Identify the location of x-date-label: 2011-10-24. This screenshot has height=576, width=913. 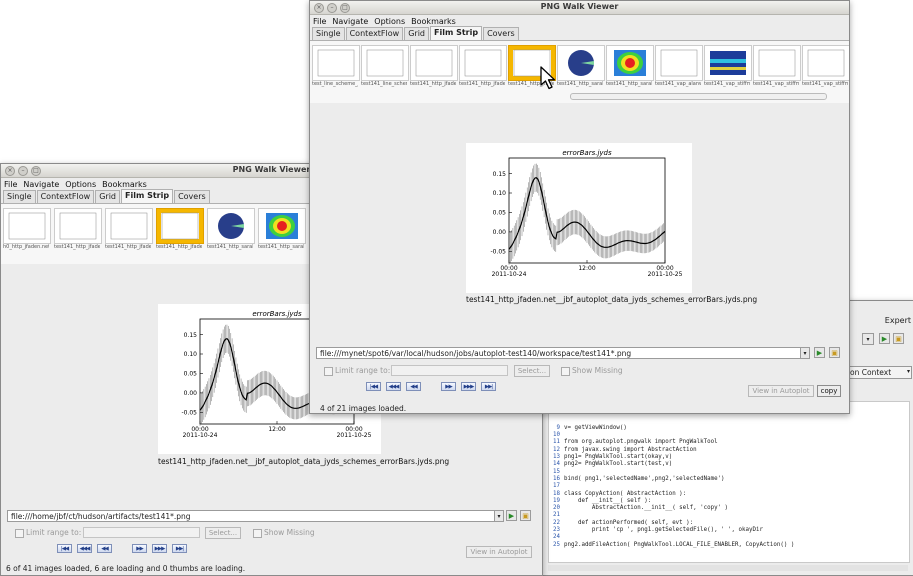
(200, 435).